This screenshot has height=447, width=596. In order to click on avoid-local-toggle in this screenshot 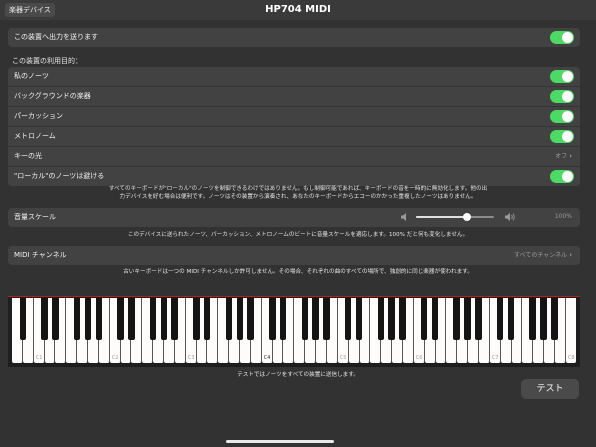, I will do `click(562, 176)`.